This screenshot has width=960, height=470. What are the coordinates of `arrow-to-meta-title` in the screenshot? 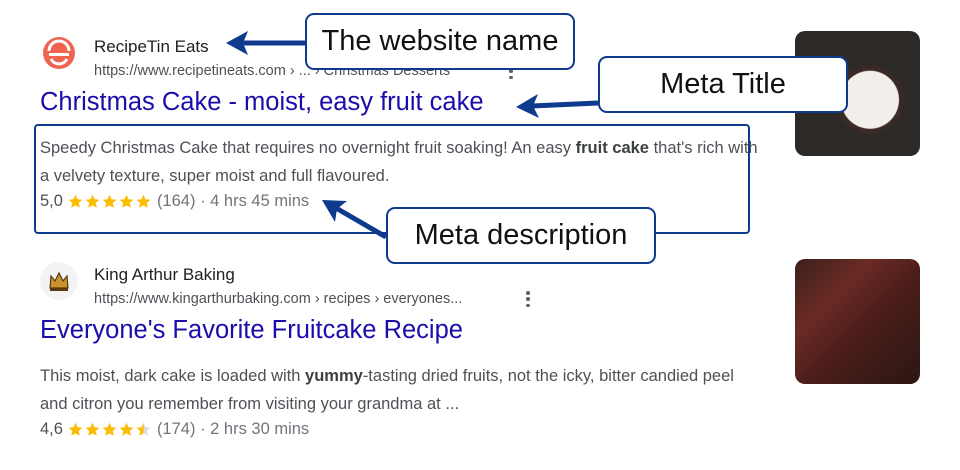 It's located at (557, 106).